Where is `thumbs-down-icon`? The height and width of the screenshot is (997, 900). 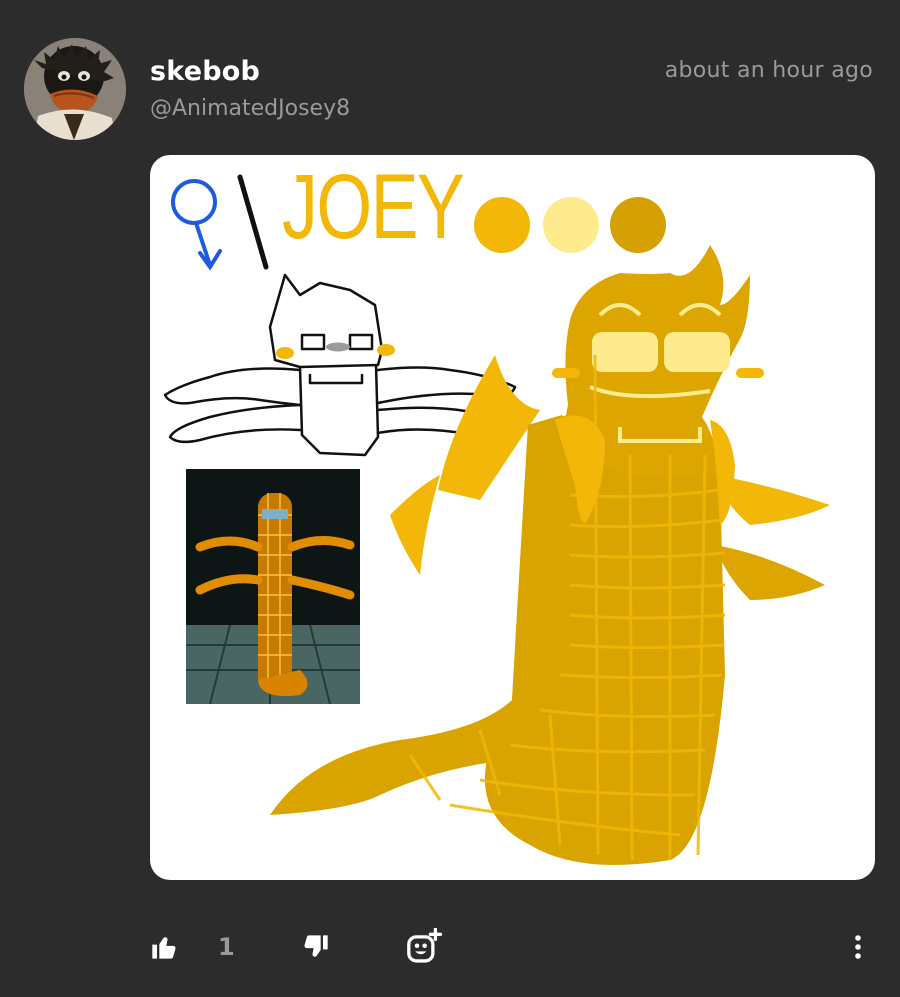
thumbs-down-icon is located at coordinates (316, 946).